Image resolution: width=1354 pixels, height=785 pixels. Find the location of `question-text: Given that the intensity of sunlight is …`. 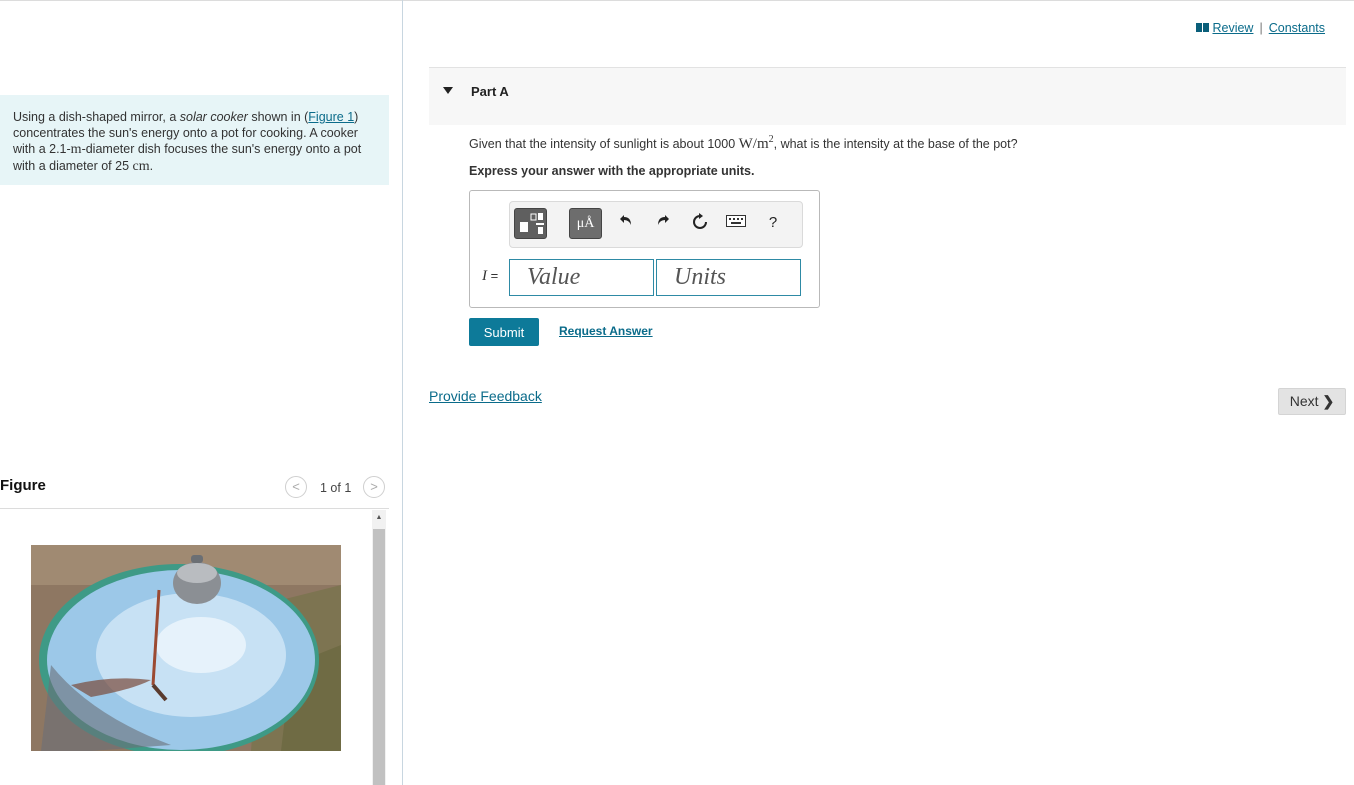

question-text: Given that the intensity of sunlight is … is located at coordinates (743, 143).